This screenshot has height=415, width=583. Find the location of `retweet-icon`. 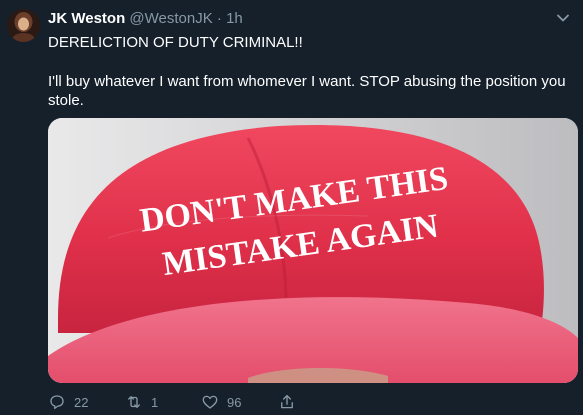

retweet-icon is located at coordinates (134, 402).